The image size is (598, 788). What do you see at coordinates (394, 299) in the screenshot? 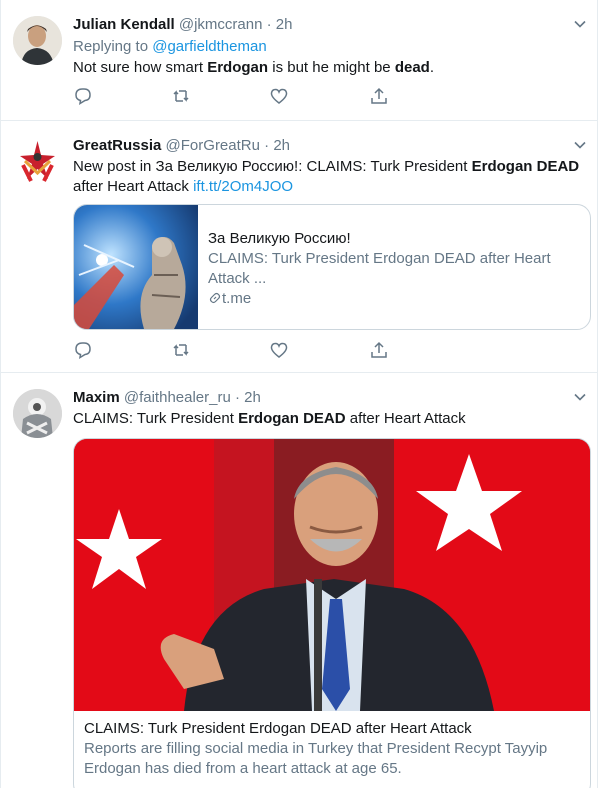
I see `card-domain: t.me` at bounding box center [394, 299].